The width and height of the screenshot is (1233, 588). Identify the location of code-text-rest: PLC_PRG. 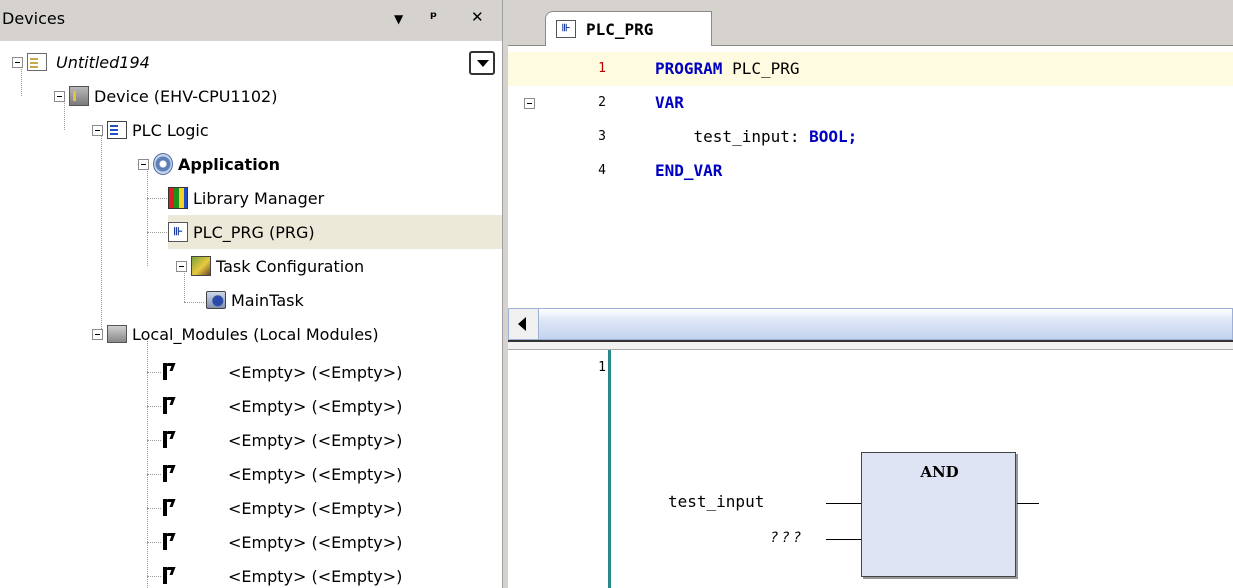
(761, 68).